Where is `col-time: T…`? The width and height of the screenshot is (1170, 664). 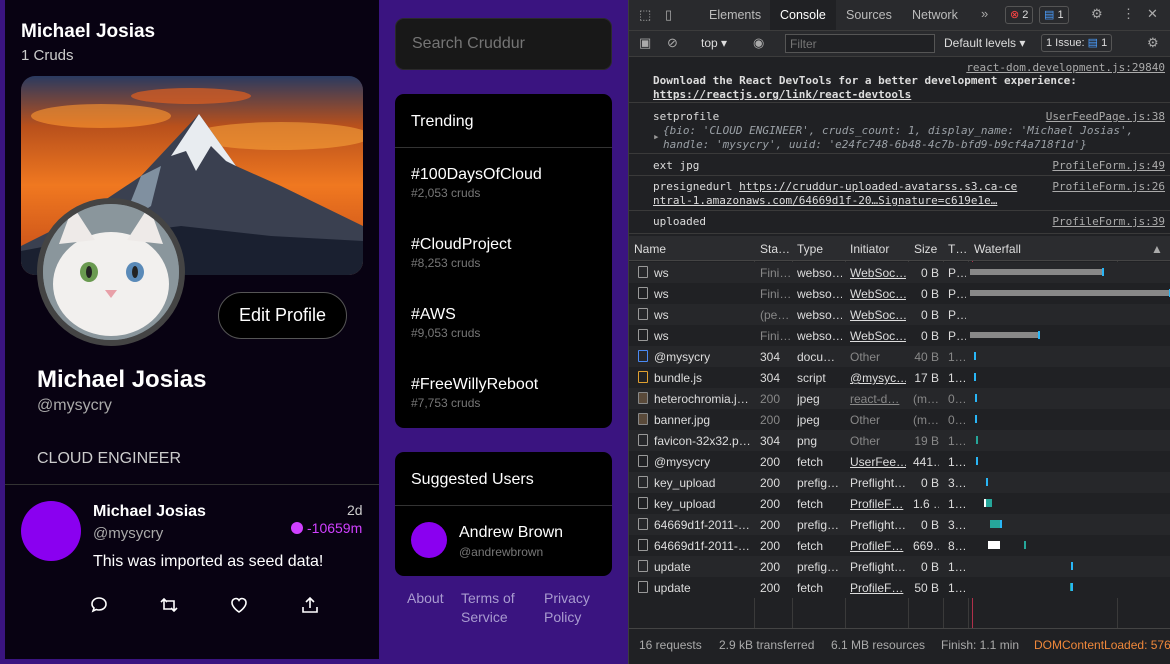
col-time: T… is located at coordinates (957, 249).